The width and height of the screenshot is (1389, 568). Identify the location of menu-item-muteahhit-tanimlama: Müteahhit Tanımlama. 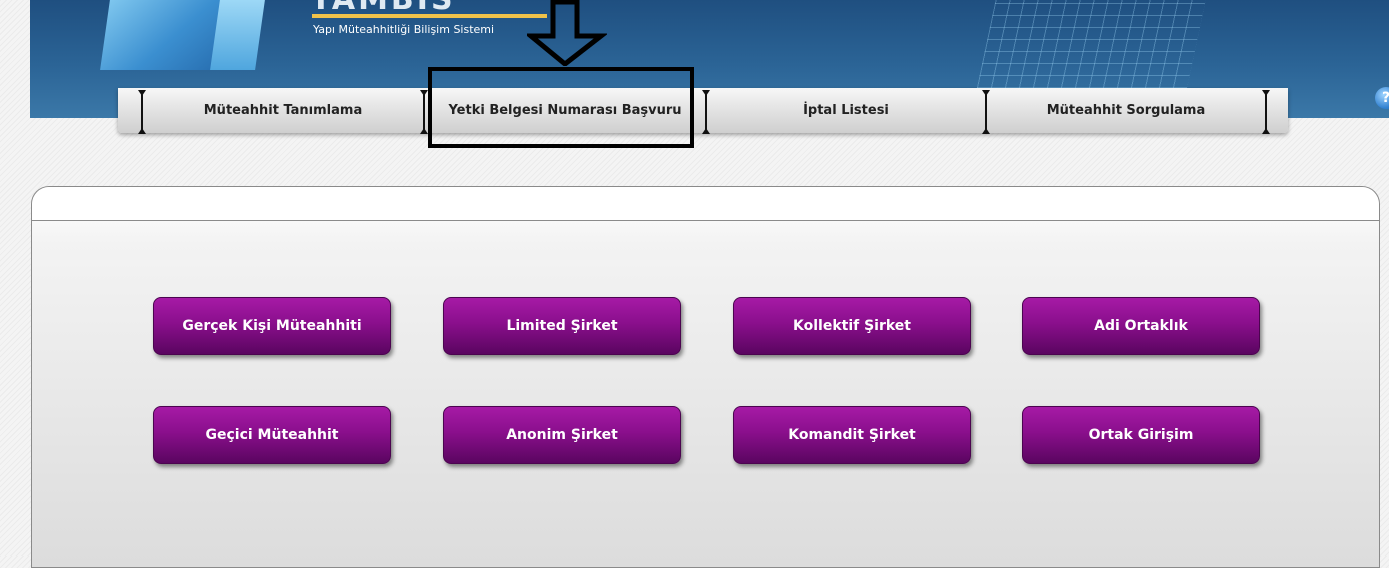
(283, 110).